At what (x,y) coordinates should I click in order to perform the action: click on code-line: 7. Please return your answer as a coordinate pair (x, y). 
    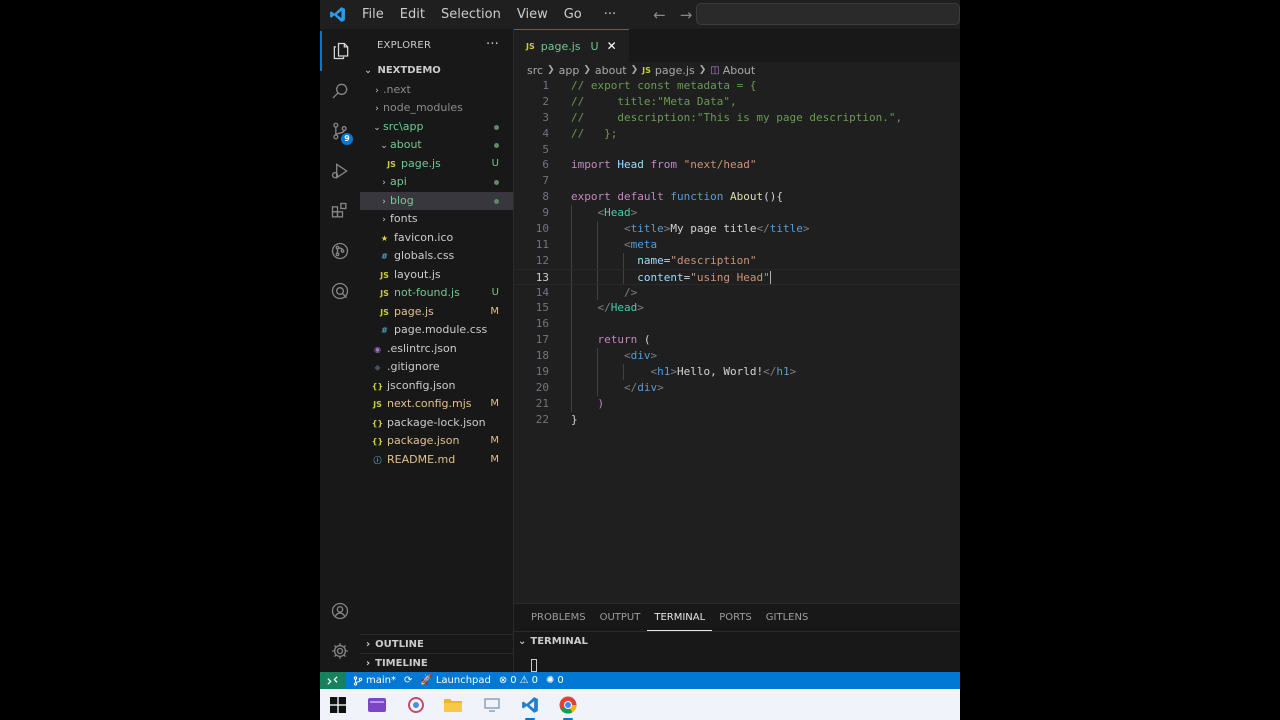
    Looking at the image, I should click on (737, 181).